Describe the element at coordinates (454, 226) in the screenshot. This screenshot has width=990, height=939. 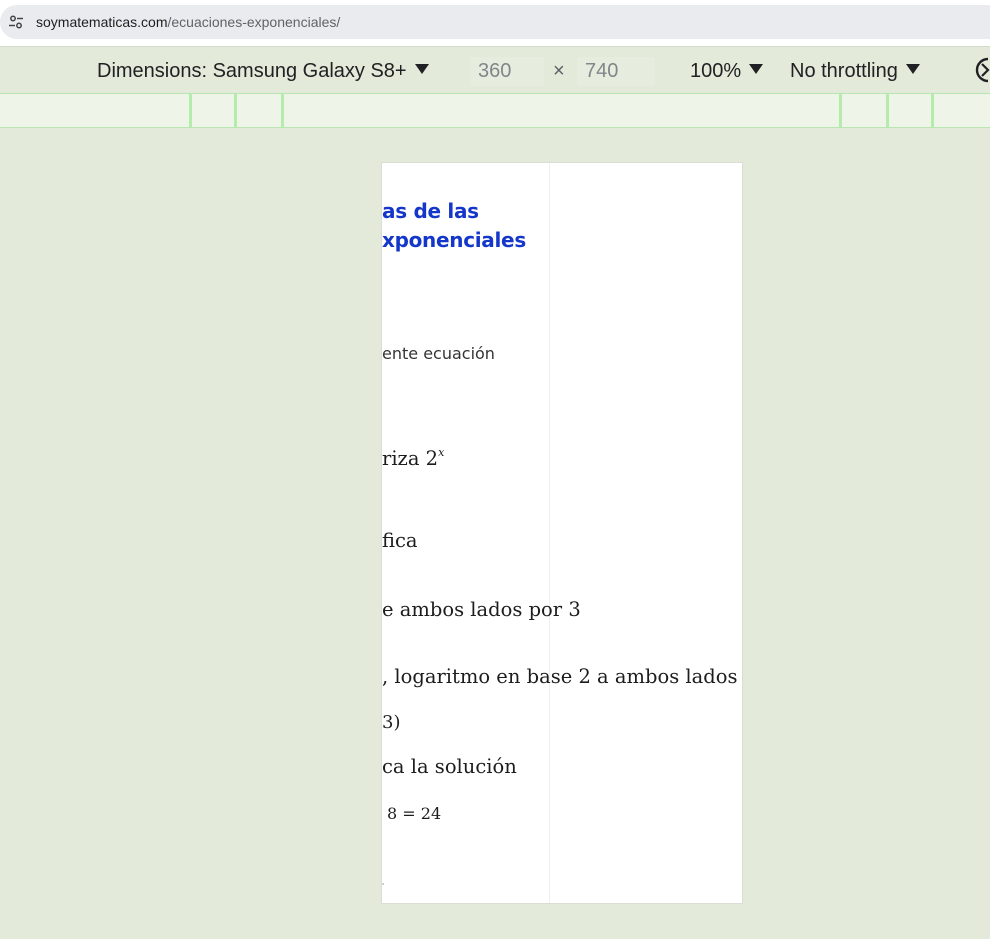
I see `section-heading: as de las xponenciales` at that location.